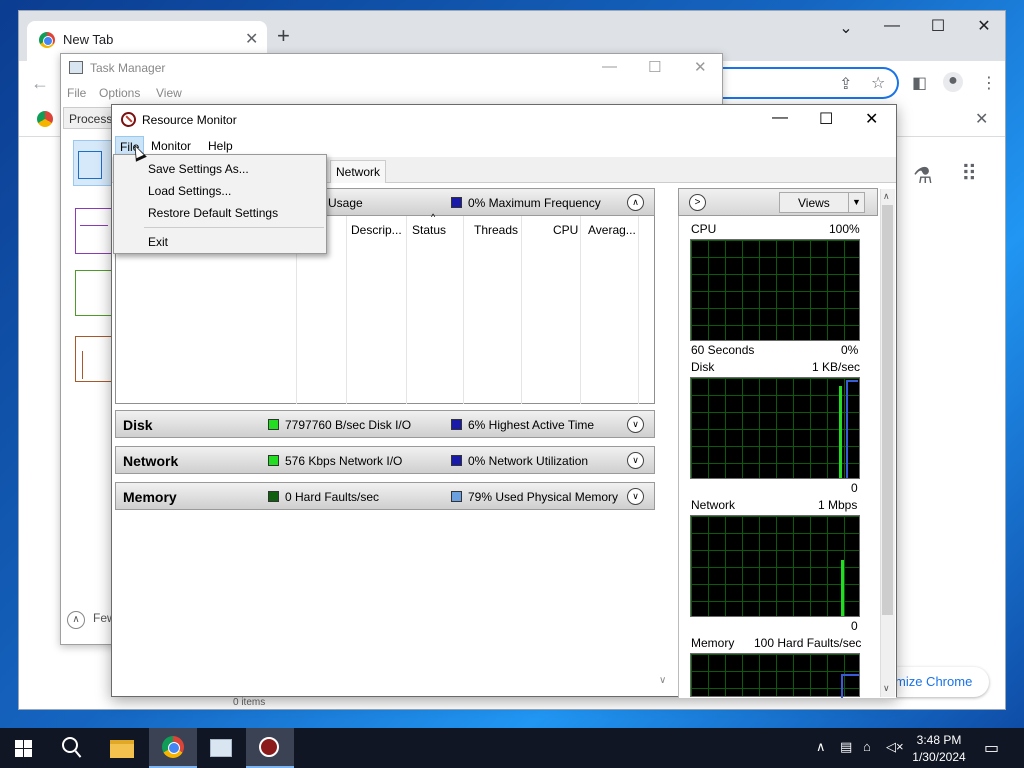 This screenshot has width=1024, height=768. Describe the element at coordinates (70, 745) in the screenshot. I see `search-icon` at that location.